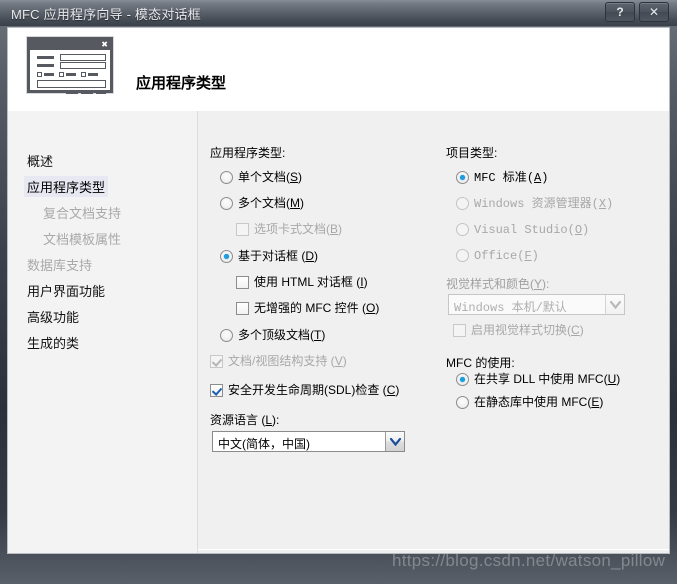 Image resolution: width=677 pixels, height=584 pixels. Describe the element at coordinates (106, 14) in the screenshot. I see `window-title: MFC 应用程序向导 - 模态对话框` at that location.